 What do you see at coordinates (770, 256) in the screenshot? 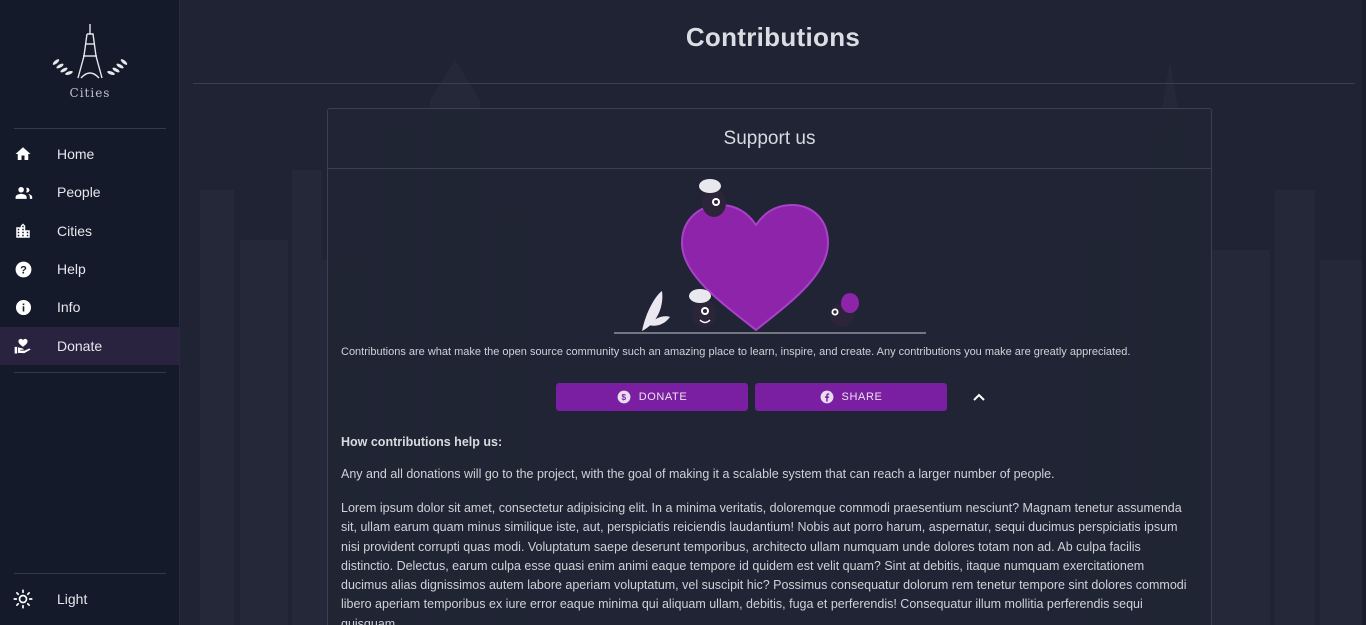
I see `support-heart-illustration` at bounding box center [770, 256].